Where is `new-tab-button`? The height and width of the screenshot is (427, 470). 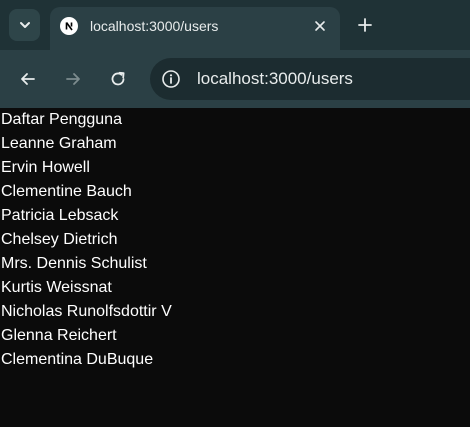
new-tab-button is located at coordinates (365, 25).